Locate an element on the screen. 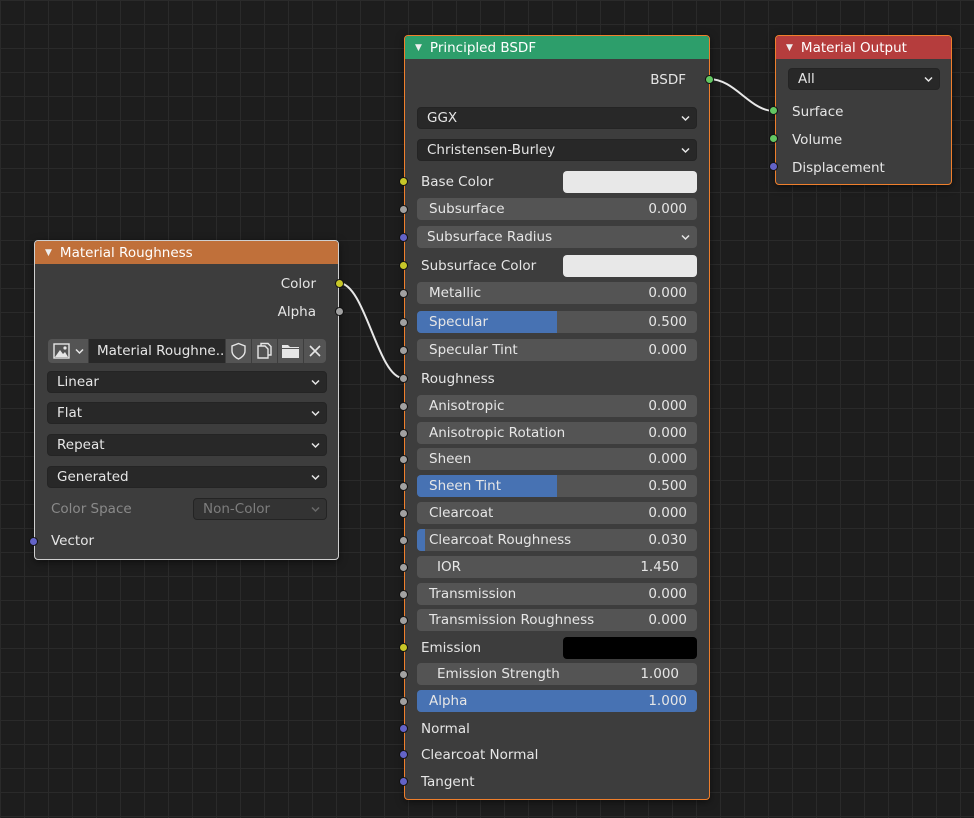 The width and height of the screenshot is (974, 818). subsurface-socket is located at coordinates (403, 209).